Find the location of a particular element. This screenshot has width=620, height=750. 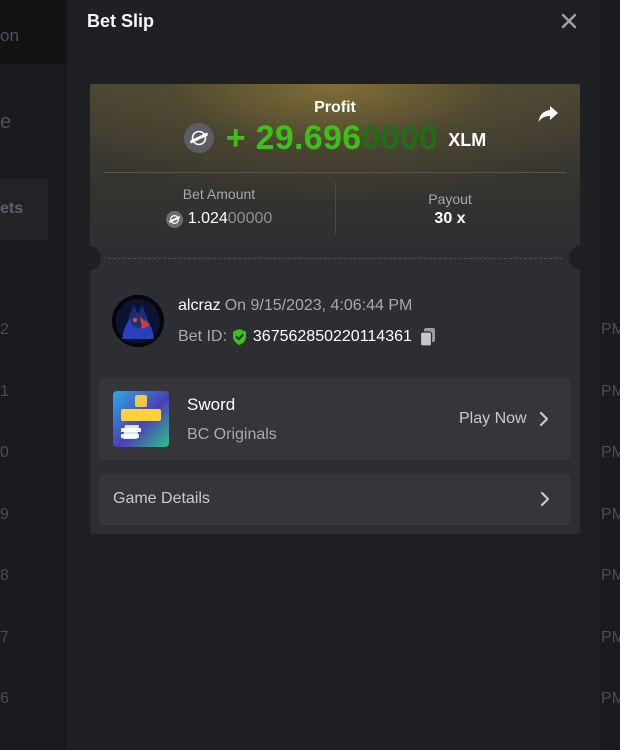

payout-label: Payout is located at coordinates (450, 199).